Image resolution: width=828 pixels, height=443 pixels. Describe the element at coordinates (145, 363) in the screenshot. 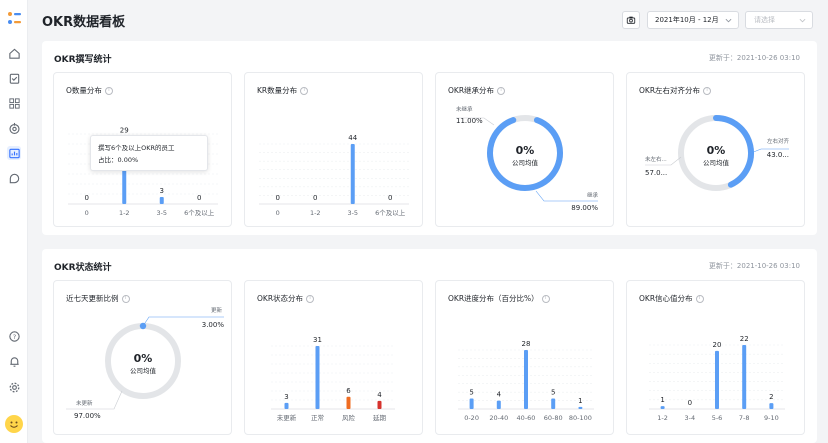

I see `update-ring-chart: 0%公司均值 更新 3.00% 未更新 97.00%` at that location.